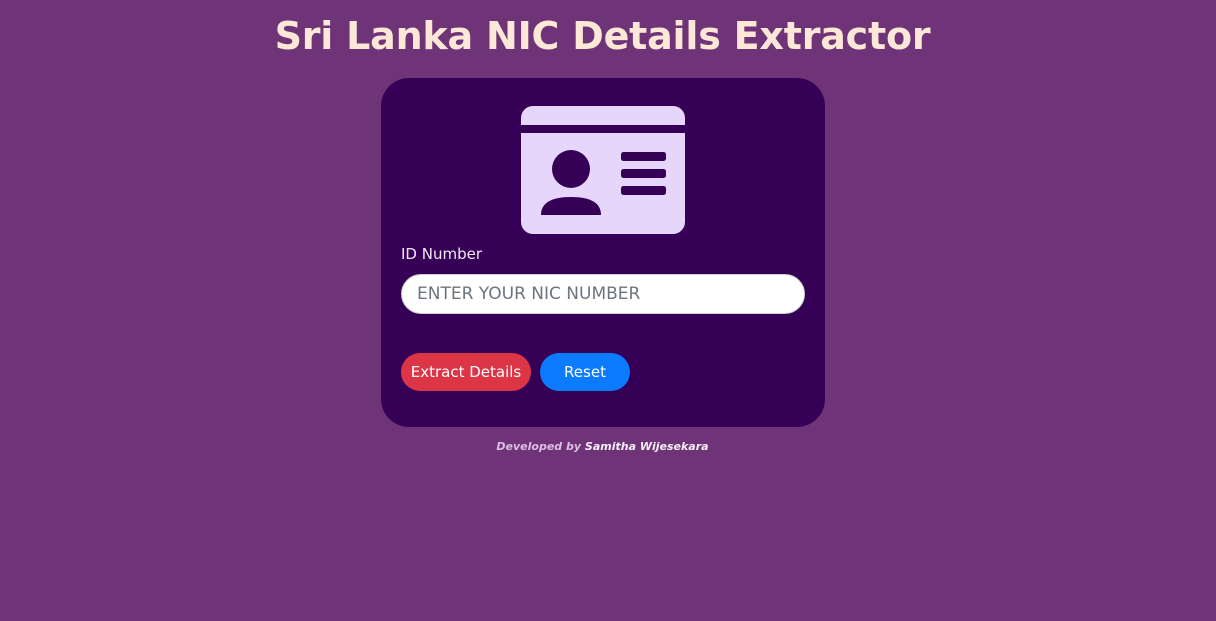  I want to click on reset-button: Reset, so click(585, 372).